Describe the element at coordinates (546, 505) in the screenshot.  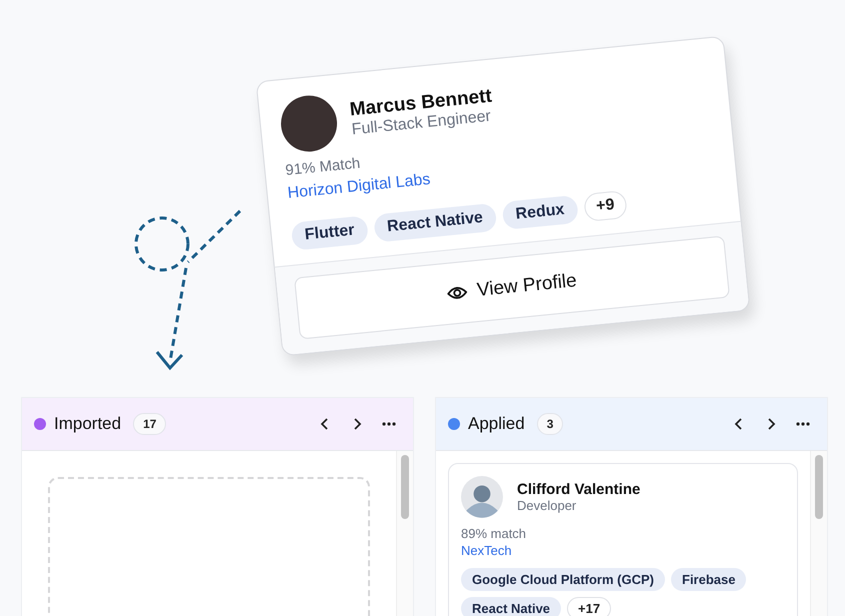
I see `candidate-role: Developer` at that location.